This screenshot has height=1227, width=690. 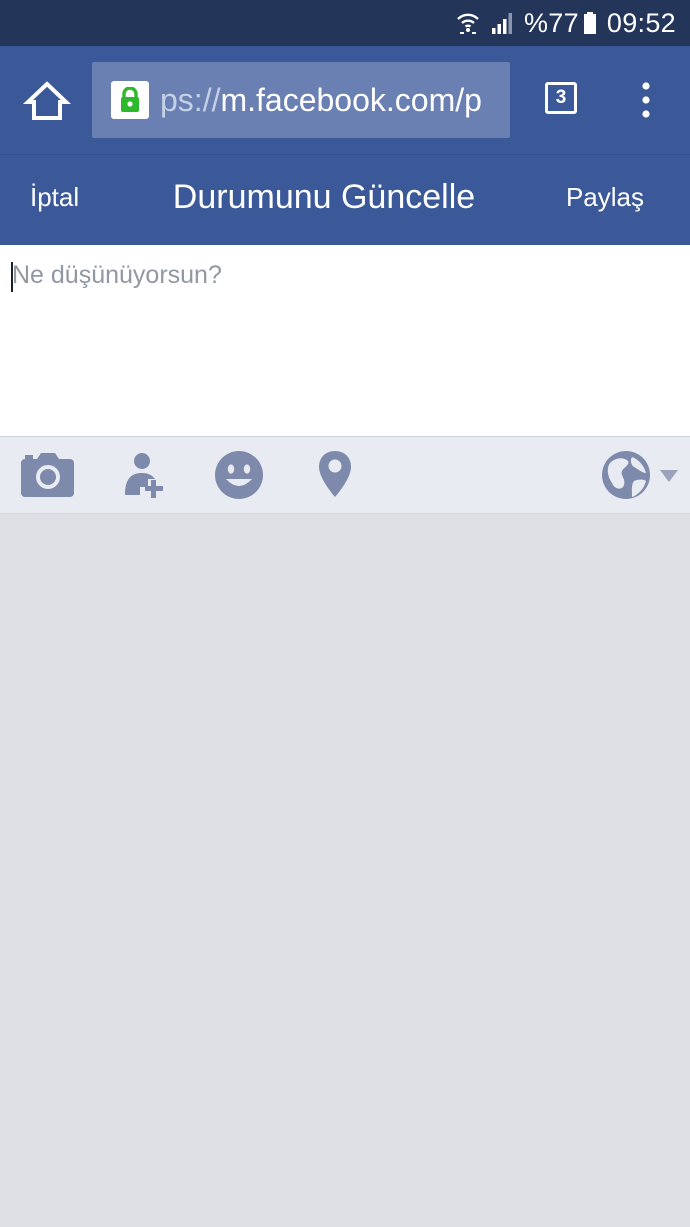 I want to click on cancel-button: İptal, so click(x=54, y=200).